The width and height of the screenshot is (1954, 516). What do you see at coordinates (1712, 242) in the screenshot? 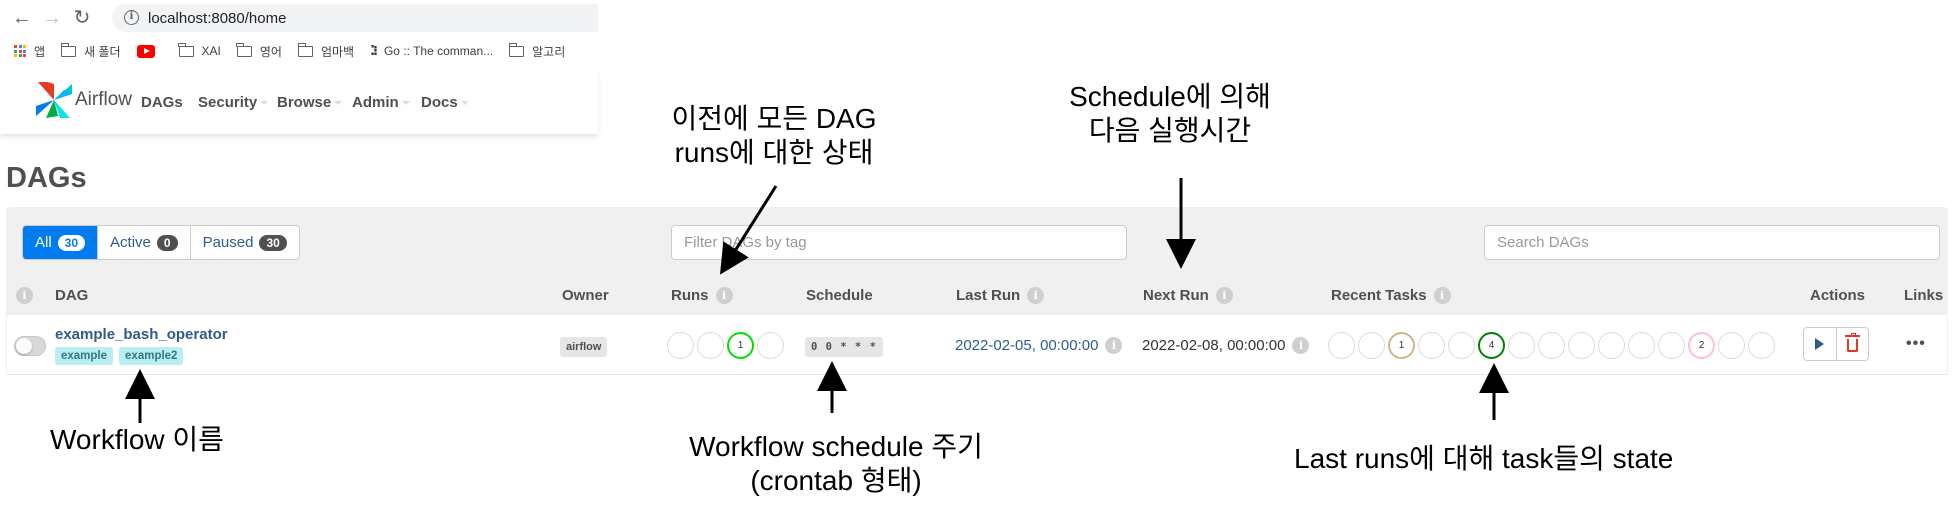
I see `search-dags-input` at bounding box center [1712, 242].